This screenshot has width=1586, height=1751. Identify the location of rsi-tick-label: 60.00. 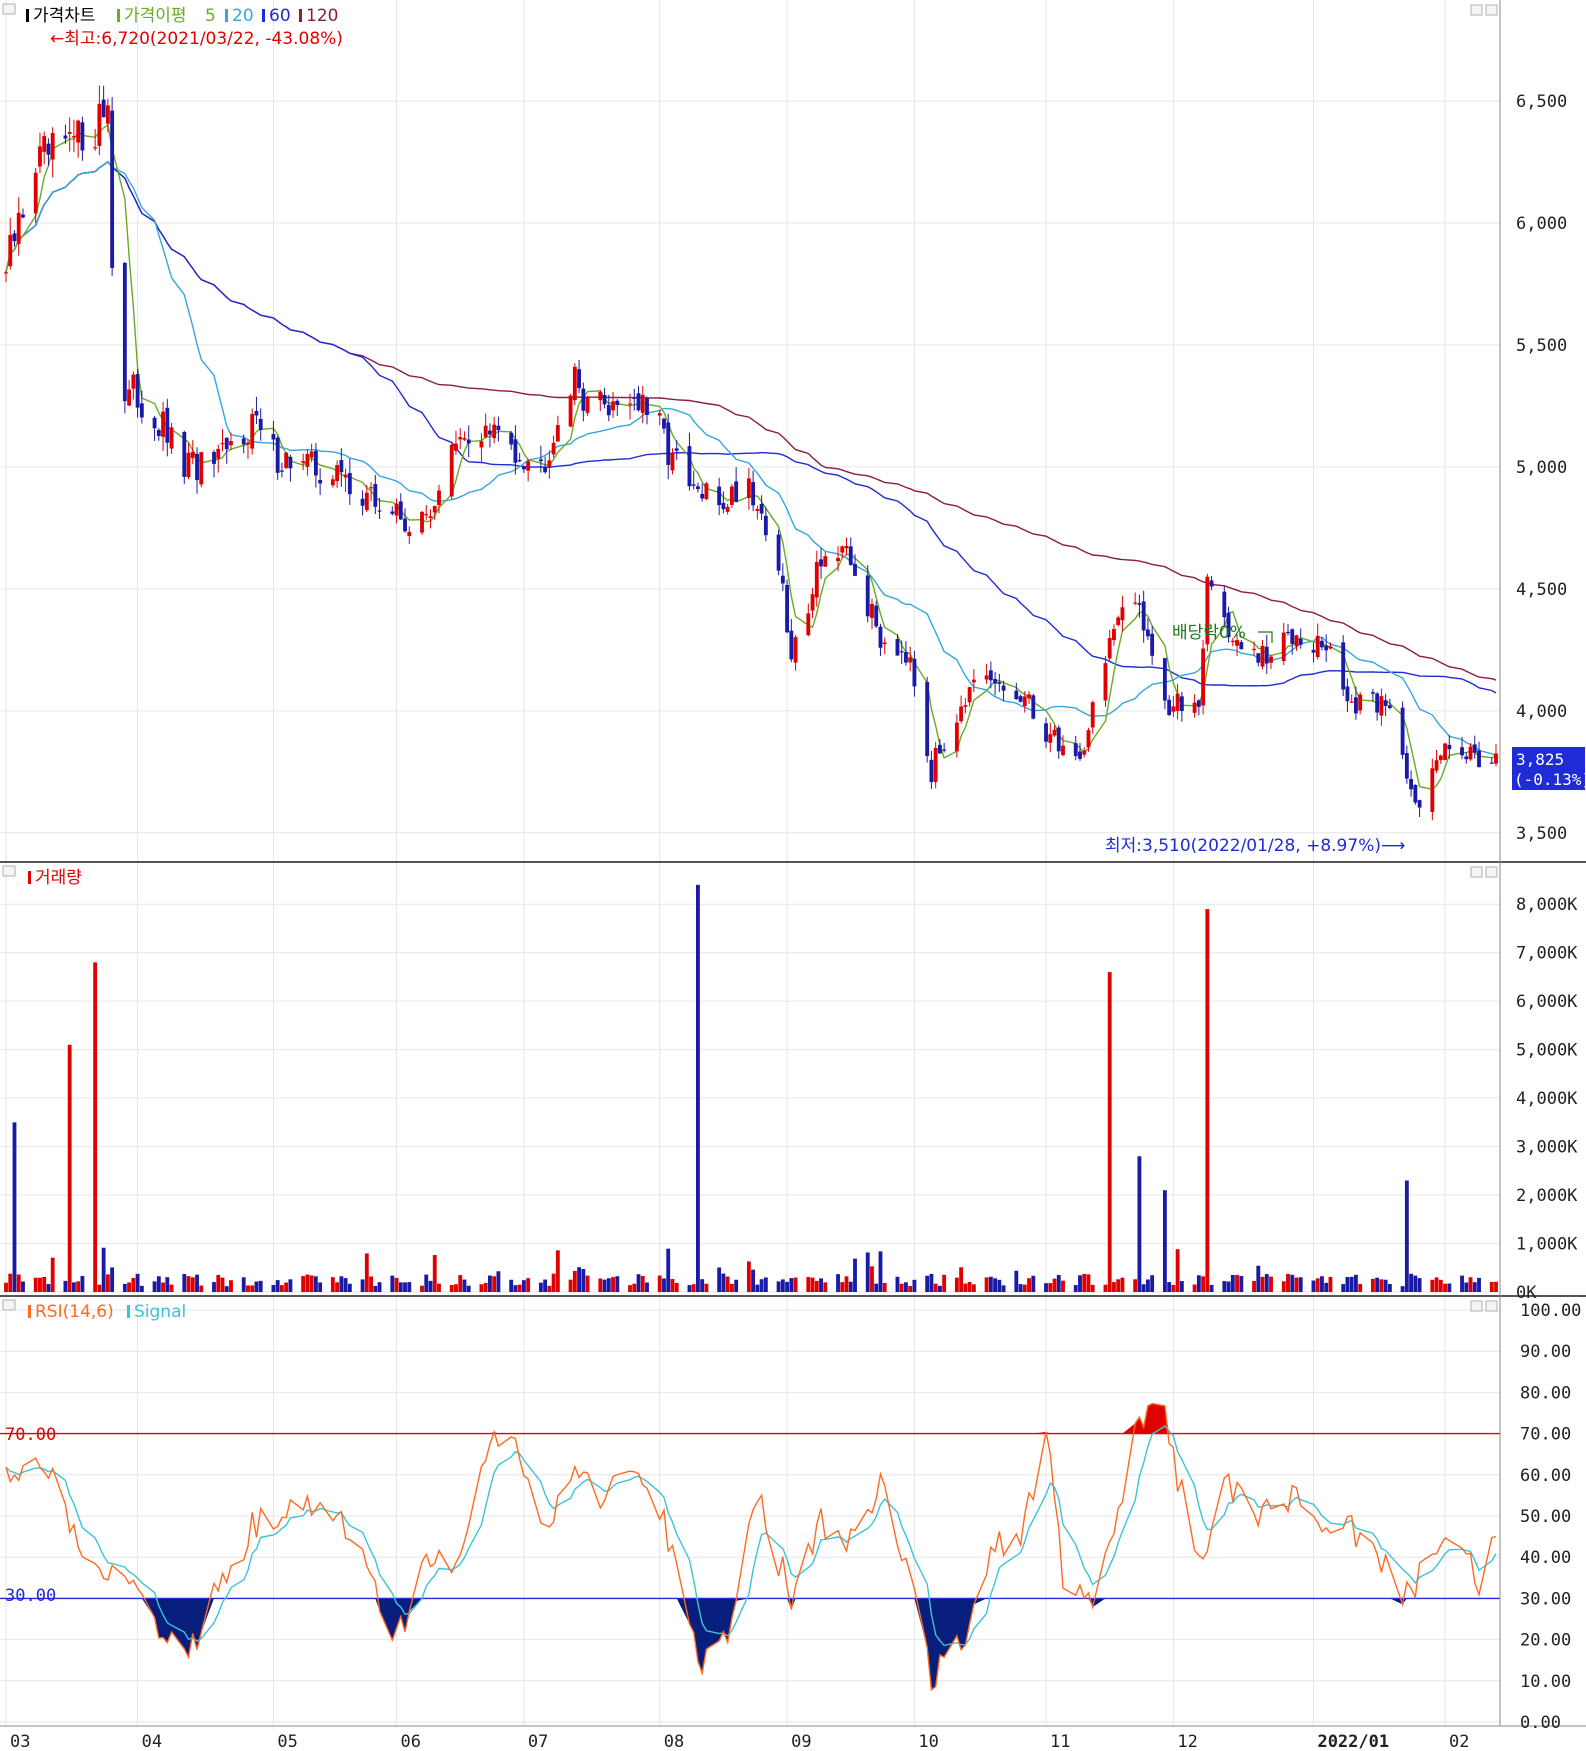
(1545, 1476).